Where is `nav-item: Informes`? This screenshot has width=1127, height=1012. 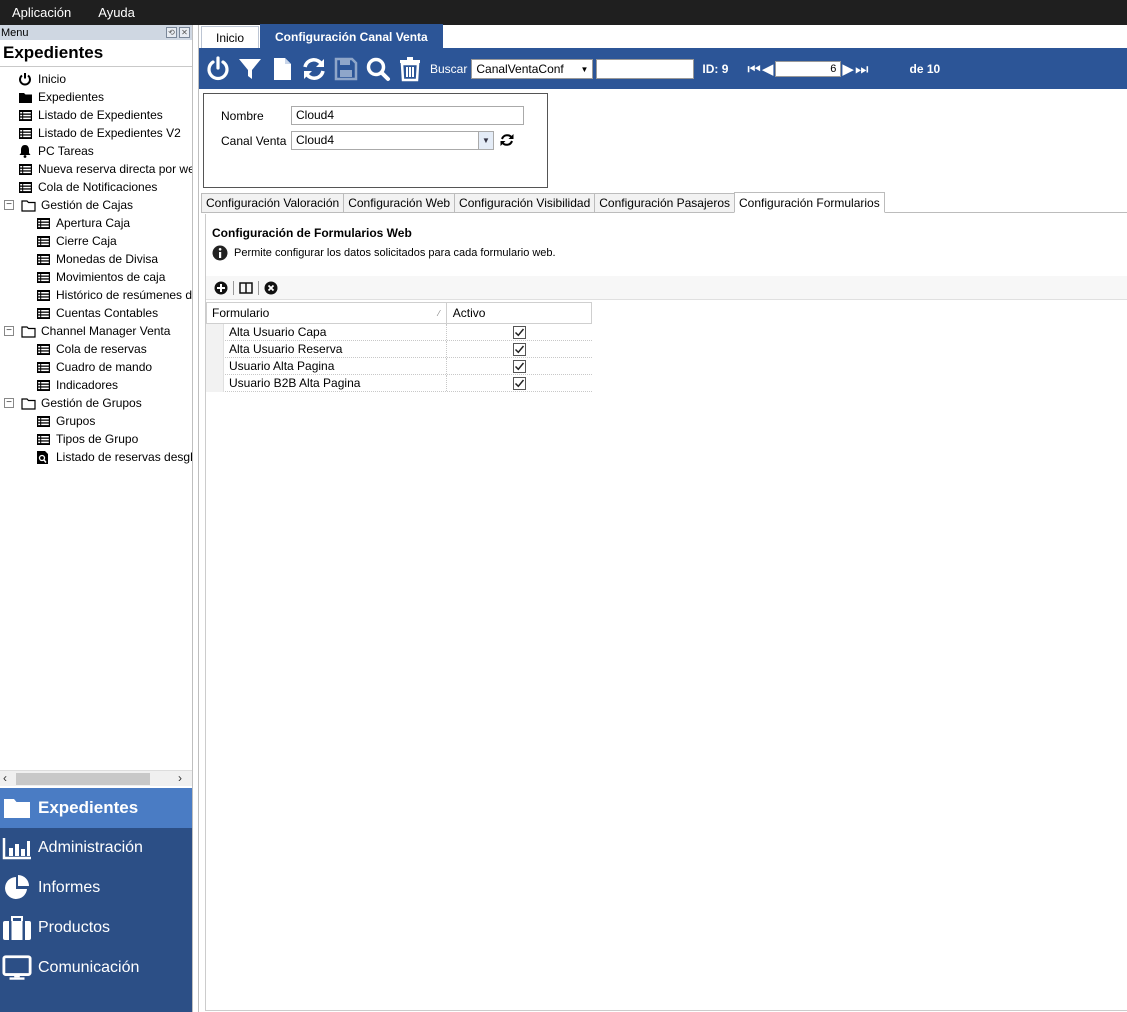 nav-item: Informes is located at coordinates (96, 888).